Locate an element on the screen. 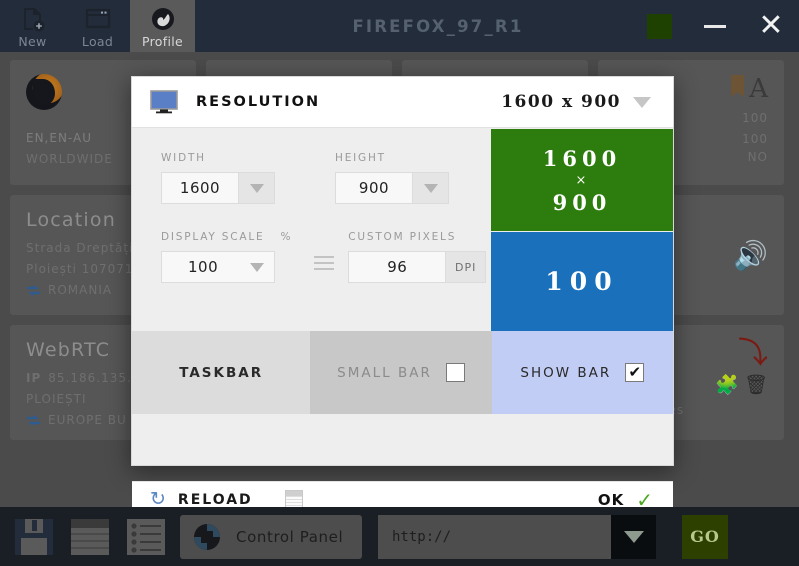 The image size is (799, 566). percent-symbol: % is located at coordinates (286, 237).